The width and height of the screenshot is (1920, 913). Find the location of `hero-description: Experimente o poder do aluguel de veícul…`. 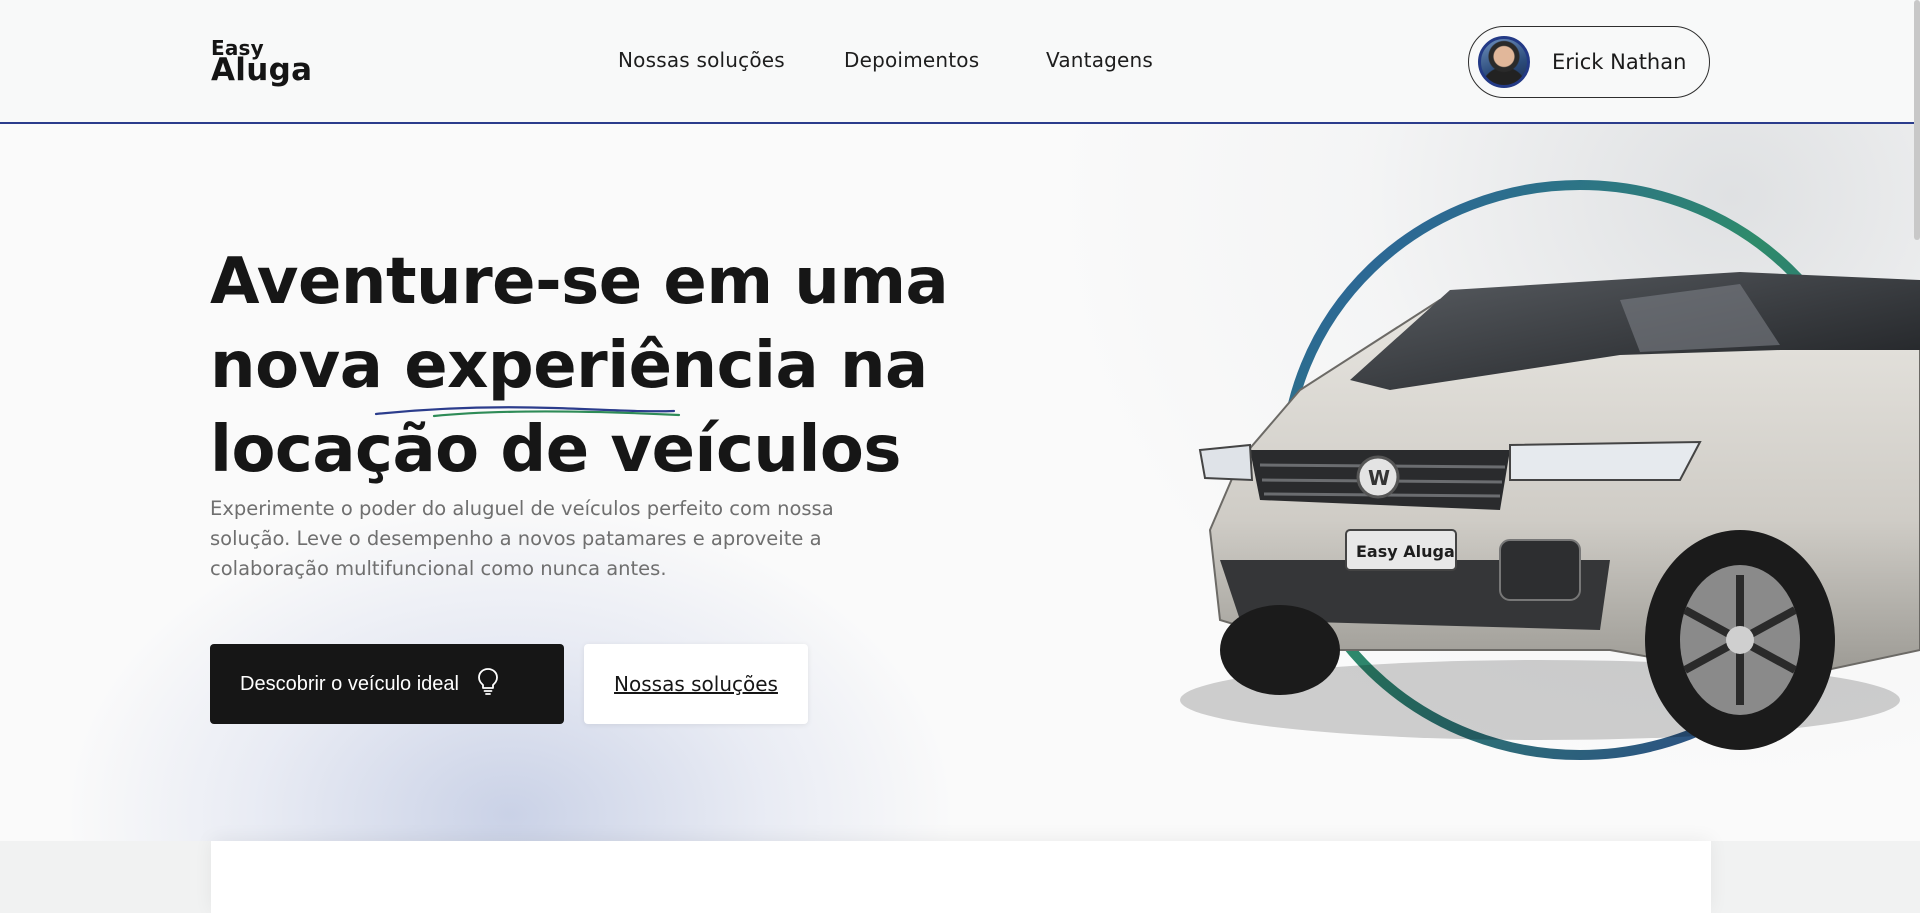

hero-description: Experimente o poder do aluguel de veícul… is located at coordinates (522, 538).